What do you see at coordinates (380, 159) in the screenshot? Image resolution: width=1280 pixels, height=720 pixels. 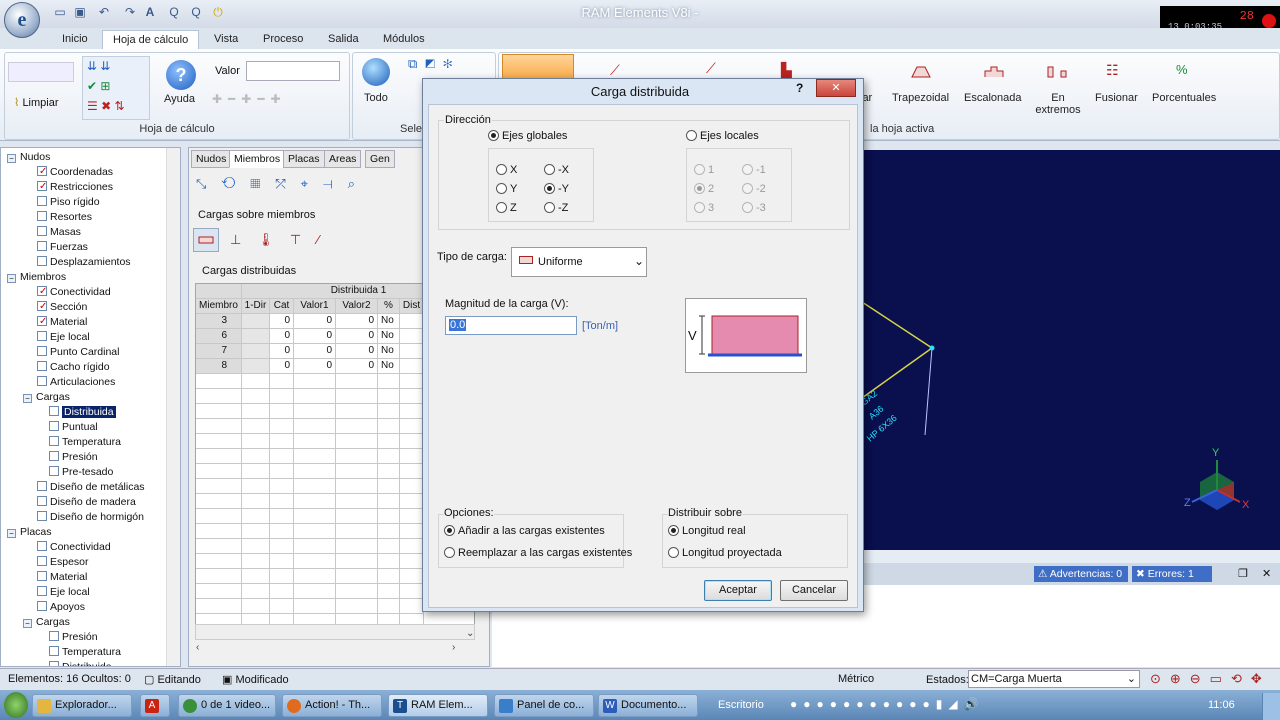 I see `panel-tab-gen: Gen` at bounding box center [380, 159].